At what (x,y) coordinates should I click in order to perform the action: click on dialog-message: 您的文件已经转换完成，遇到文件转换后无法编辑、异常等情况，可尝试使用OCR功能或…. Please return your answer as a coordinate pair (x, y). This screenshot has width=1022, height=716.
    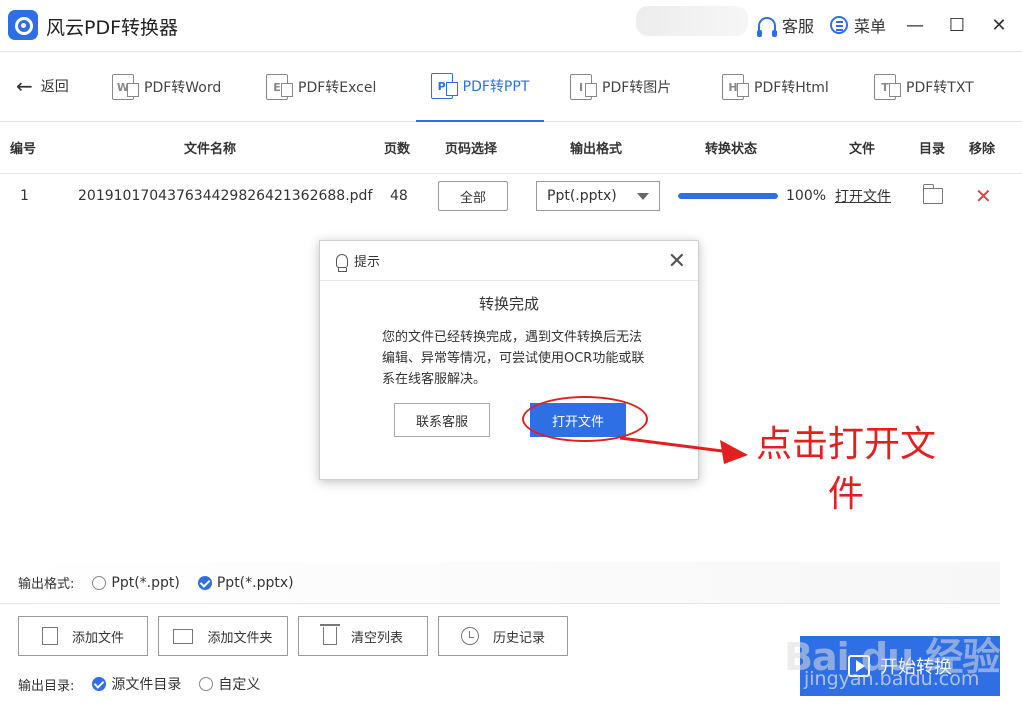
    Looking at the image, I should click on (513, 358).